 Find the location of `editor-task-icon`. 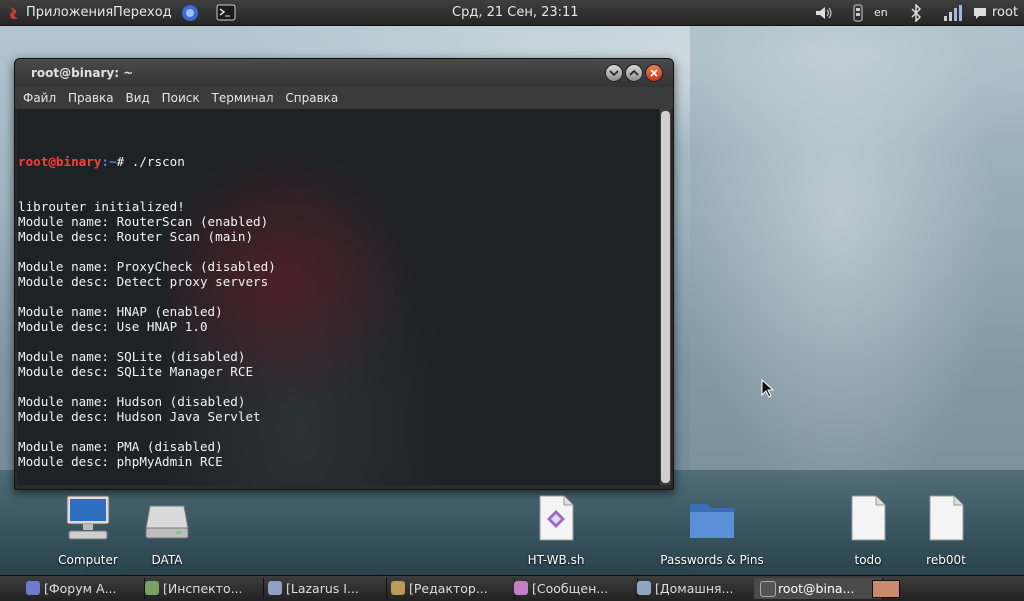

editor-task-icon is located at coordinates (398, 588).